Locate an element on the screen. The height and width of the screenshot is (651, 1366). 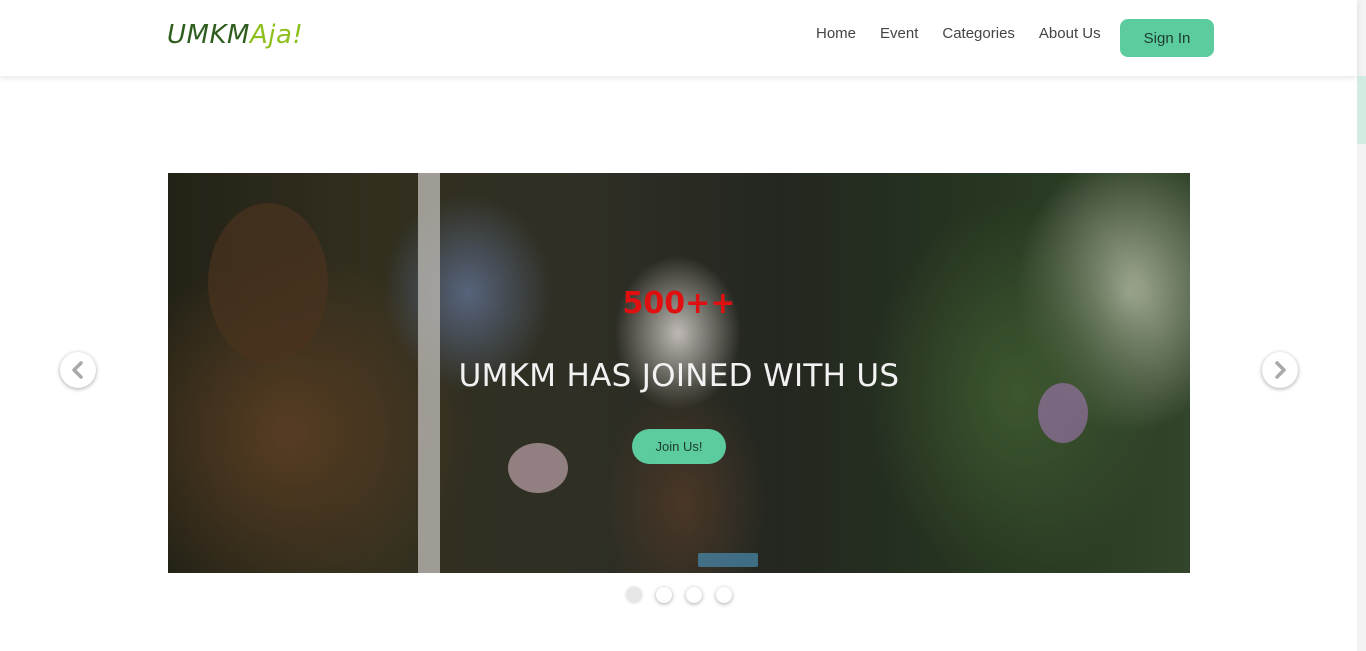
carousel-next-button is located at coordinates (1280, 370).